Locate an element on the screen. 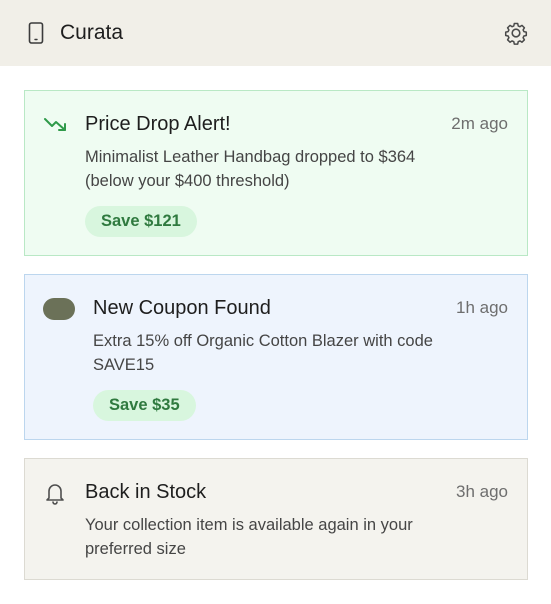 The image size is (551, 604). trending-down-icon is located at coordinates (55, 124).